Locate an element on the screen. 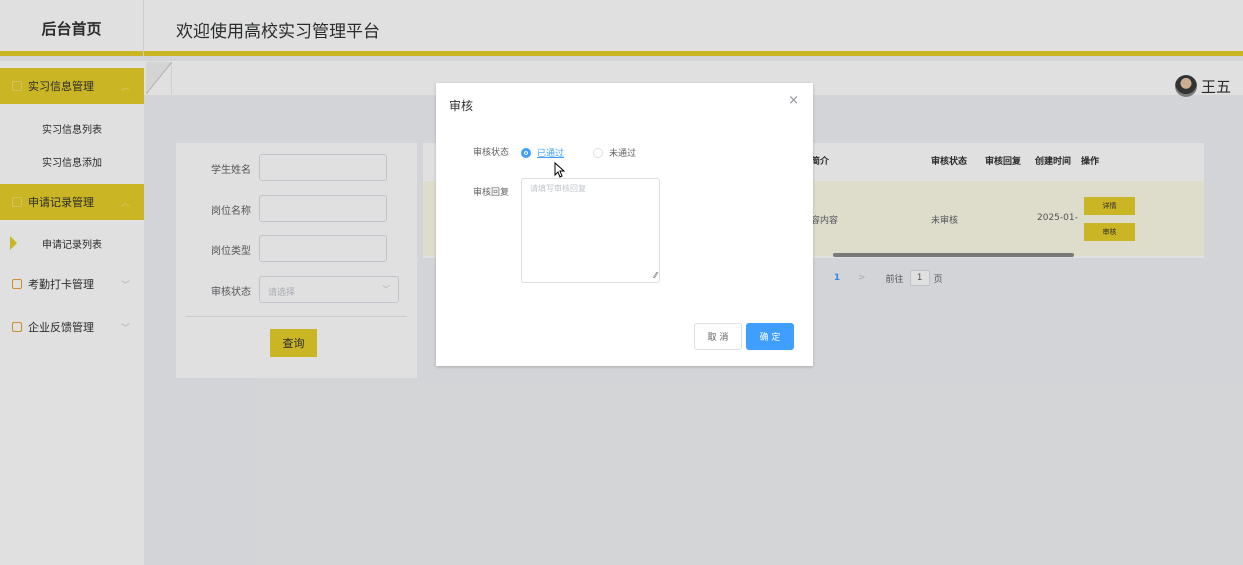  review-status-label: 审核状态 is located at coordinates (491, 153).